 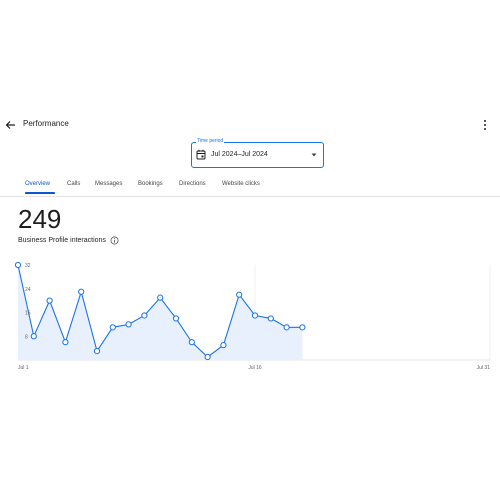 What do you see at coordinates (210, 141) in the screenshot?
I see `time-period-label: Time period` at bounding box center [210, 141].